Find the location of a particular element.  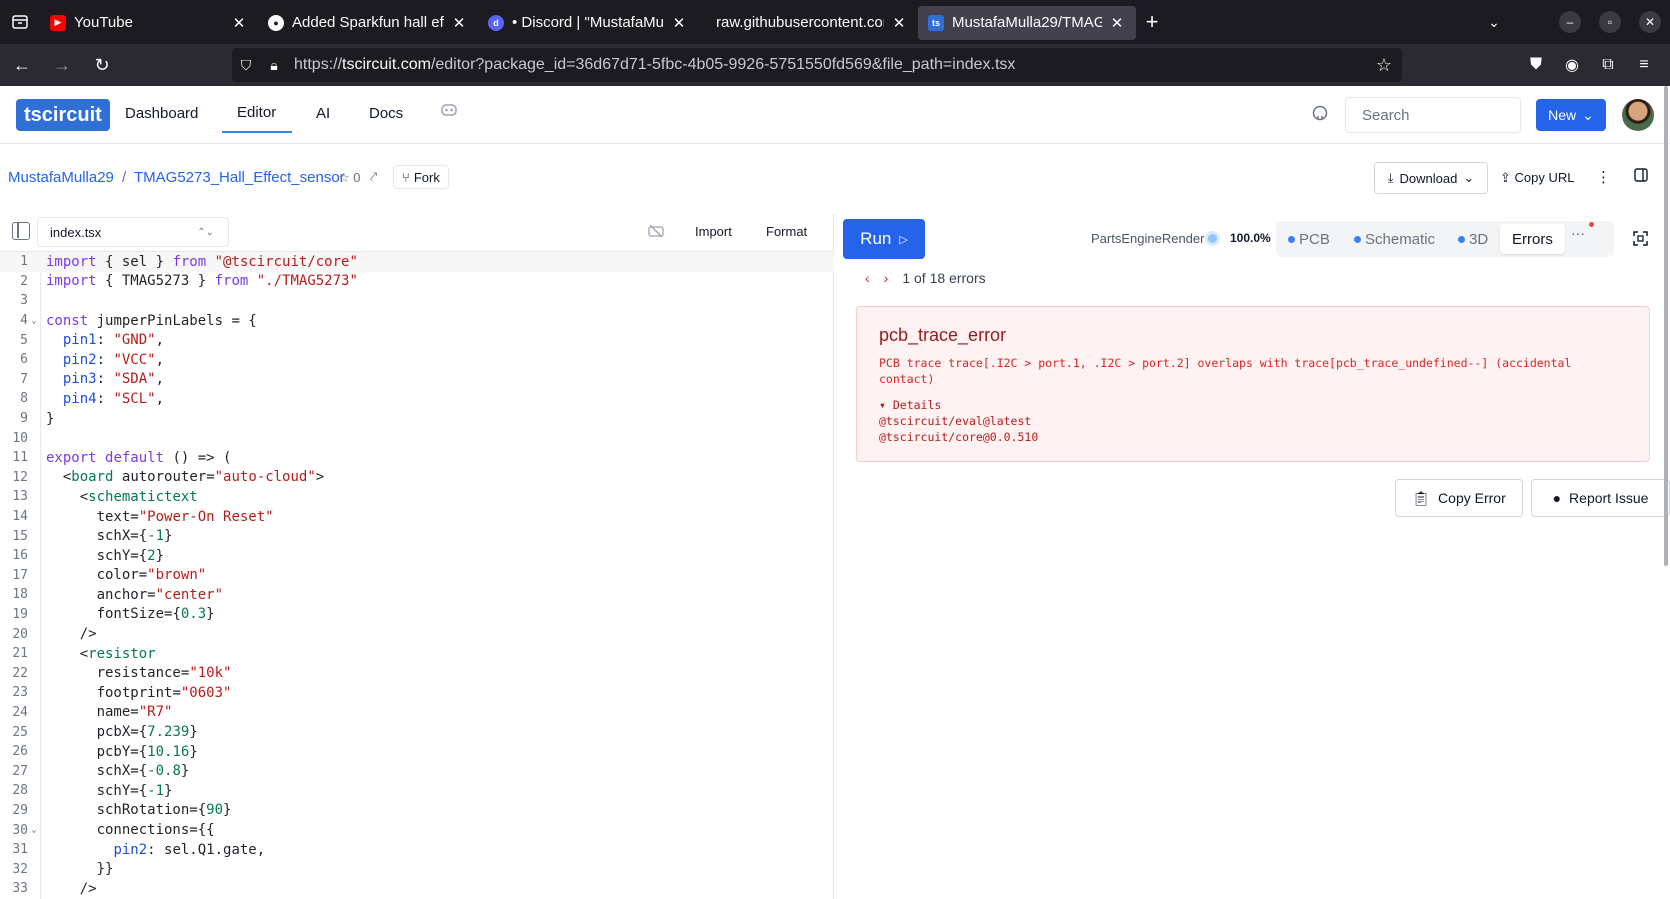

chevron-right-icon: › is located at coordinates (886, 278).